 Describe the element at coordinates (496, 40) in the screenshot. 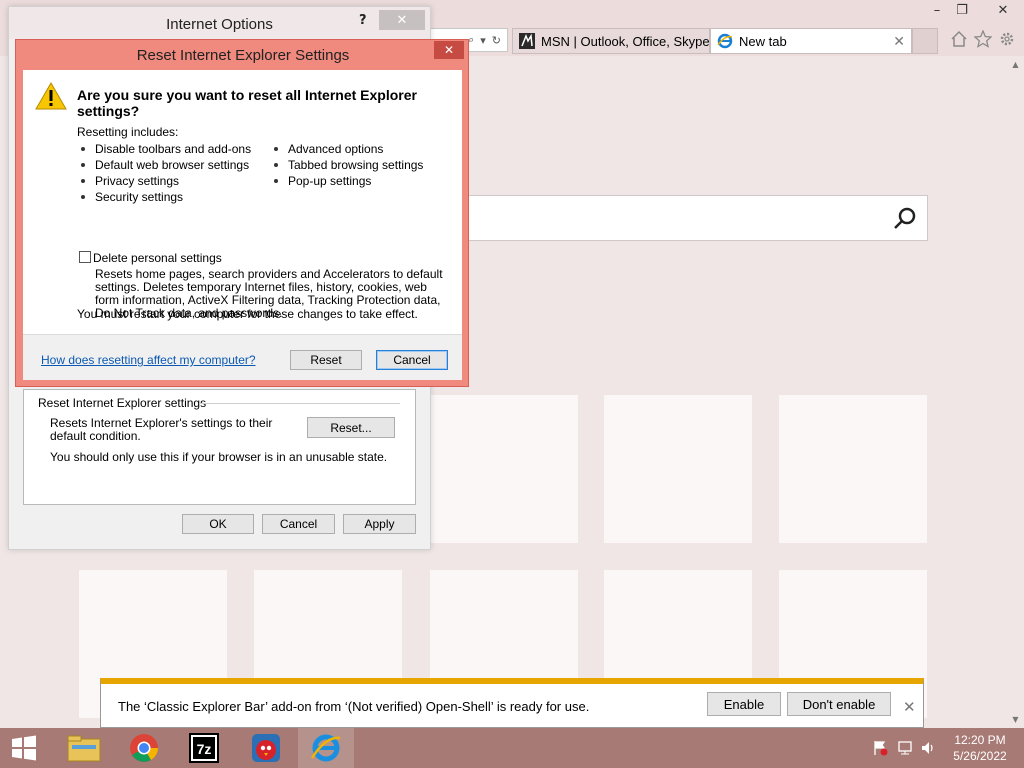

I see `refresh-icon: ↻` at that location.